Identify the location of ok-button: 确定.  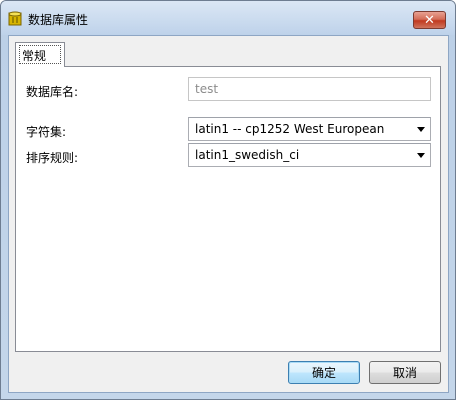
(324, 372).